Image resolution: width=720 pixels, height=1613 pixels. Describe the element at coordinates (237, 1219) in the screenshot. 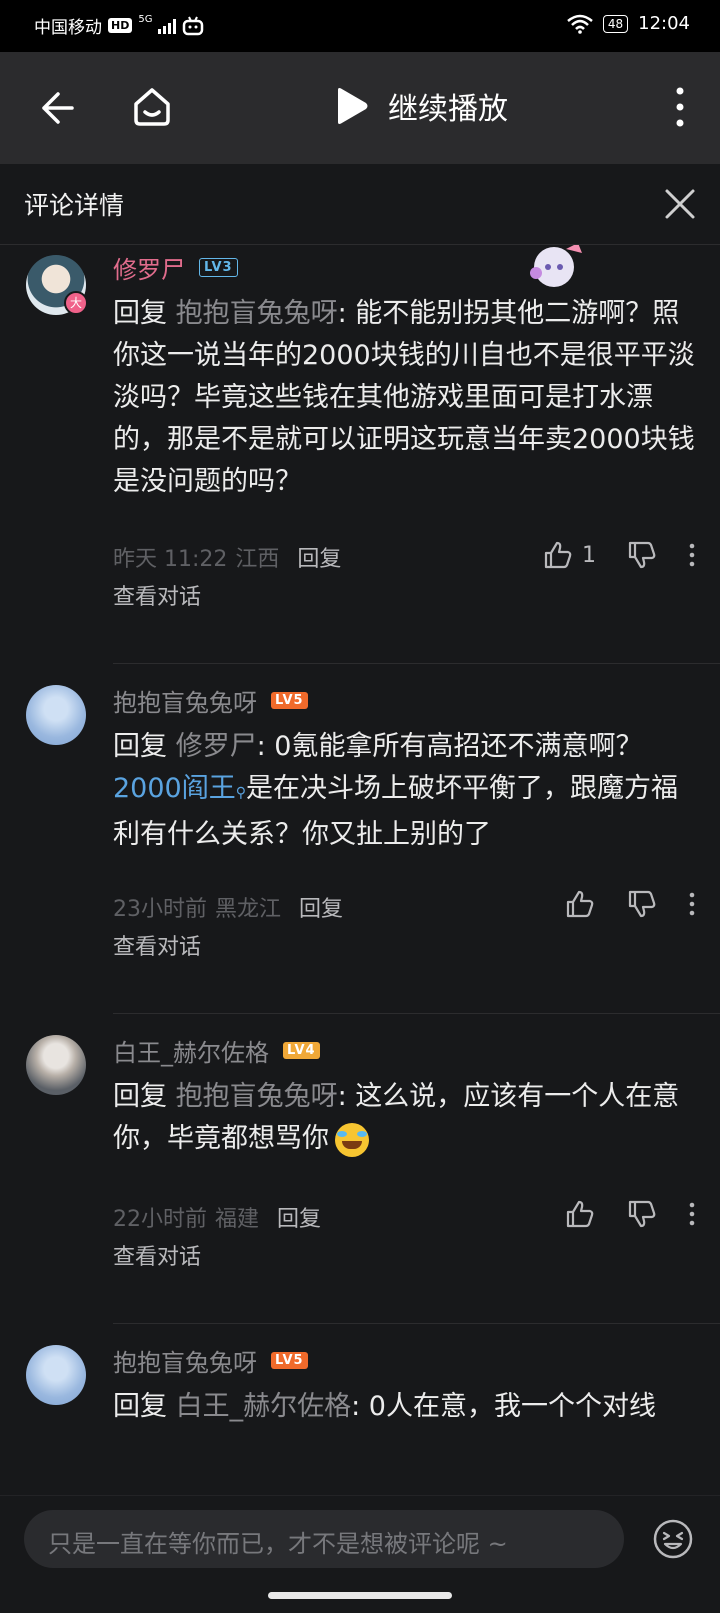

I see `comment-location: 福建` at that location.